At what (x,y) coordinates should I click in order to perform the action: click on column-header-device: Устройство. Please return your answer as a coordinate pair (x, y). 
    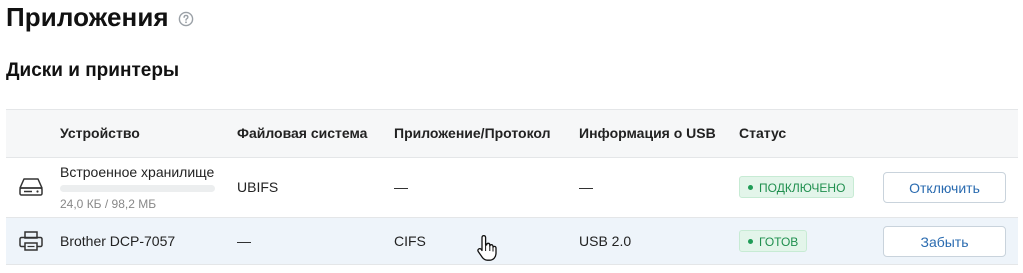
    Looking at the image, I should click on (100, 133).